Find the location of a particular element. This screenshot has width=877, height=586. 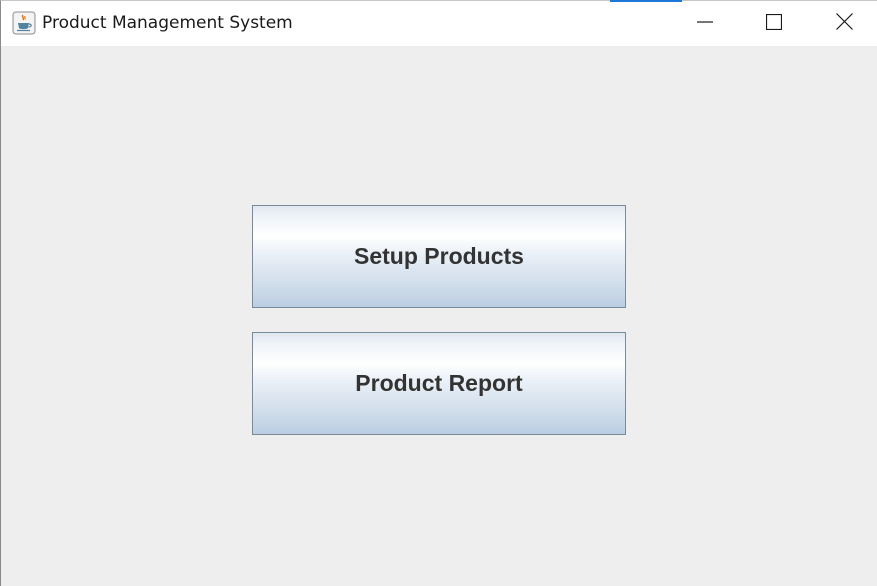

minimize-button is located at coordinates (705, 23).